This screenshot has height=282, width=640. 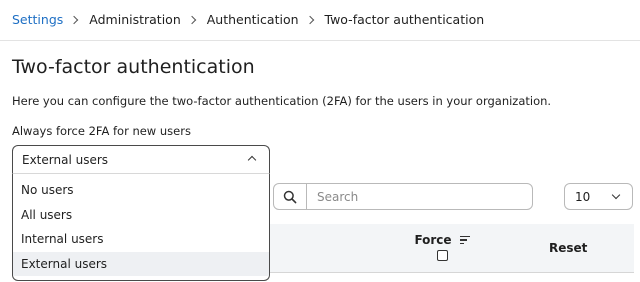 I want to click on breadcrumb-current: Two-factor authentication, so click(x=404, y=19).